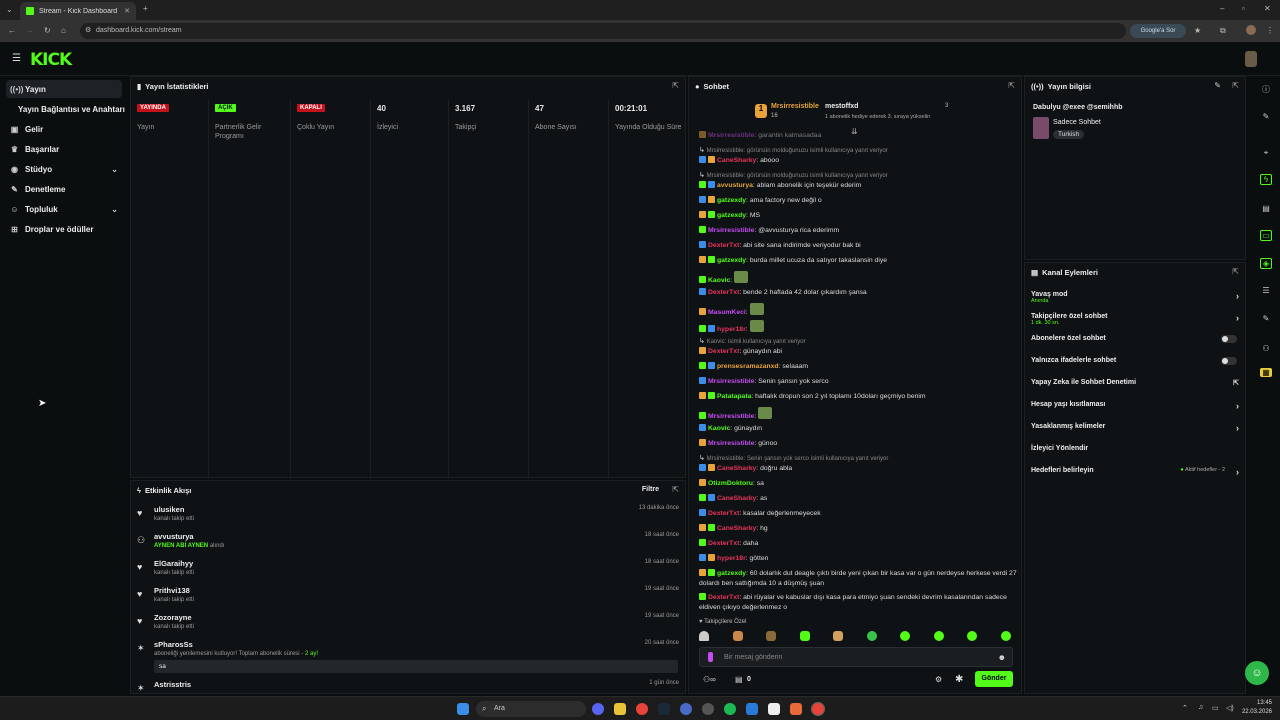  Describe the element at coordinates (1266, 263) in the screenshot. I see `broadcast-icon: ◈` at that location.